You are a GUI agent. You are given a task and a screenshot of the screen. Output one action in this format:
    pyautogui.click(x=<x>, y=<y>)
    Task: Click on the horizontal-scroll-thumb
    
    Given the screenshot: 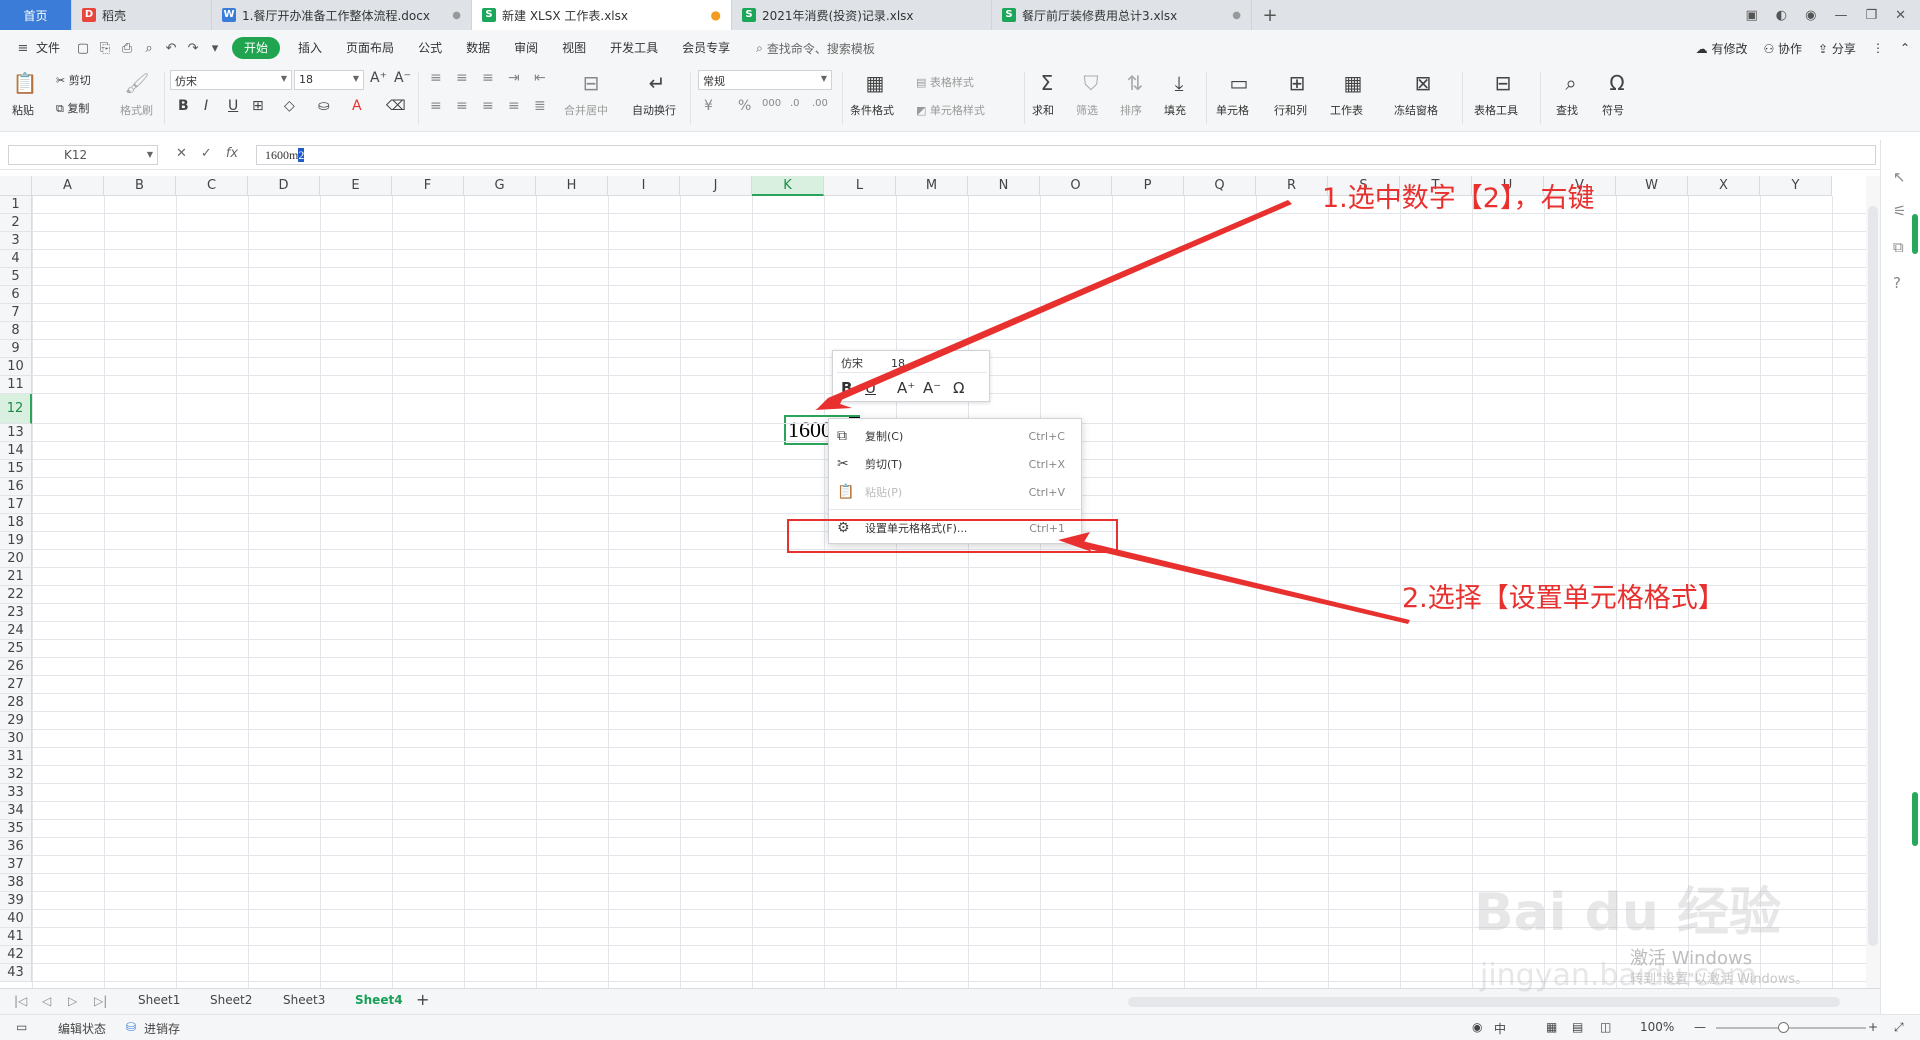 What is the action you would take?
    pyautogui.click(x=1484, y=1002)
    